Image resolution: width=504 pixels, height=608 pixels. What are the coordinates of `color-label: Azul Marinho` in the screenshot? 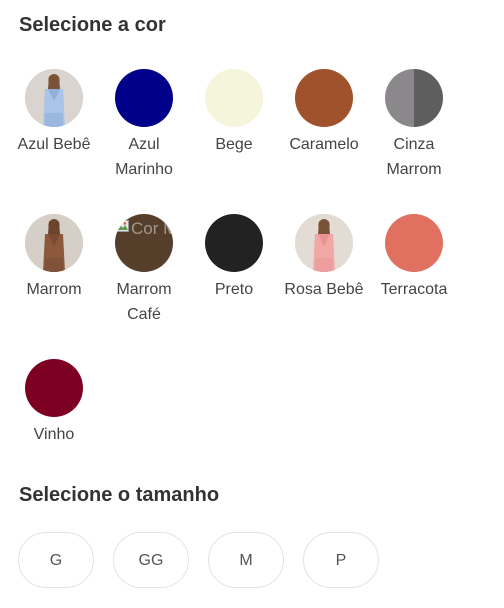 It's located at (144, 157).